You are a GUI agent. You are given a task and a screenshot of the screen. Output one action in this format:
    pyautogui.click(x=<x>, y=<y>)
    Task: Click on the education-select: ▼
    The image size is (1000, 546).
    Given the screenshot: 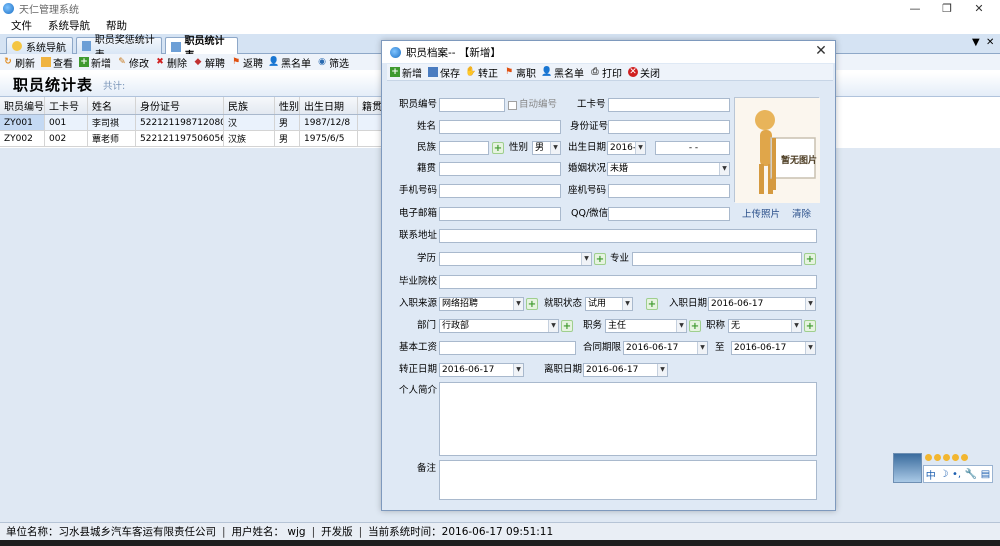 What is the action you would take?
    pyautogui.click(x=515, y=259)
    